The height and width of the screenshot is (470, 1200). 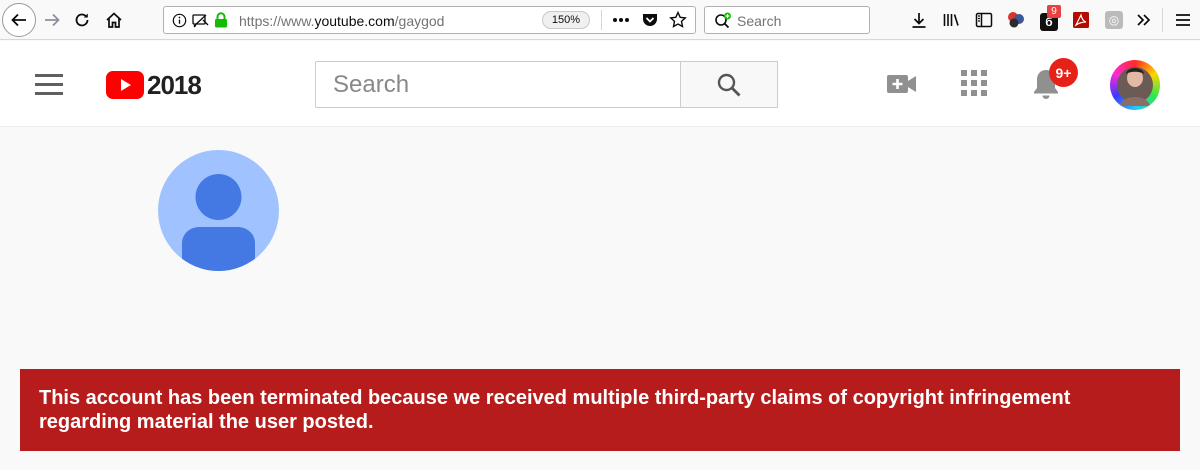 I want to click on youtube-search-button, so click(x=729, y=84).